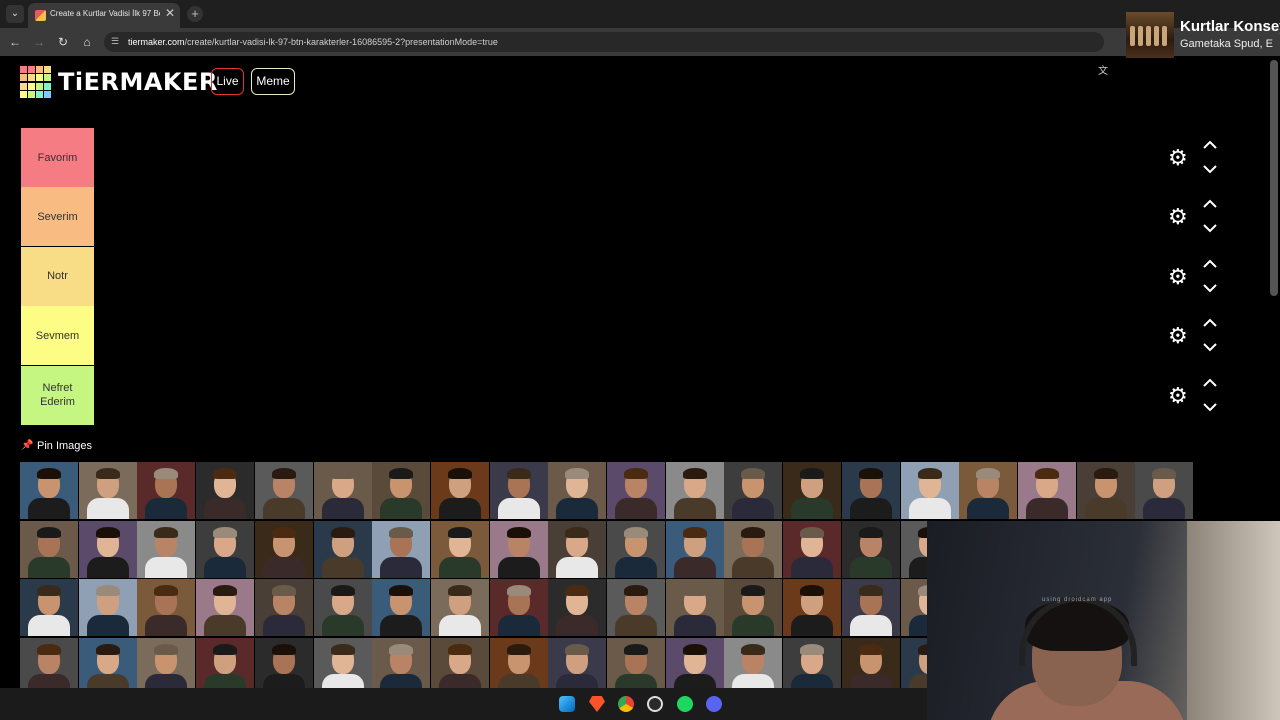 Image resolution: width=1280 pixels, height=720 pixels. I want to click on chrome-icon, so click(626, 704).